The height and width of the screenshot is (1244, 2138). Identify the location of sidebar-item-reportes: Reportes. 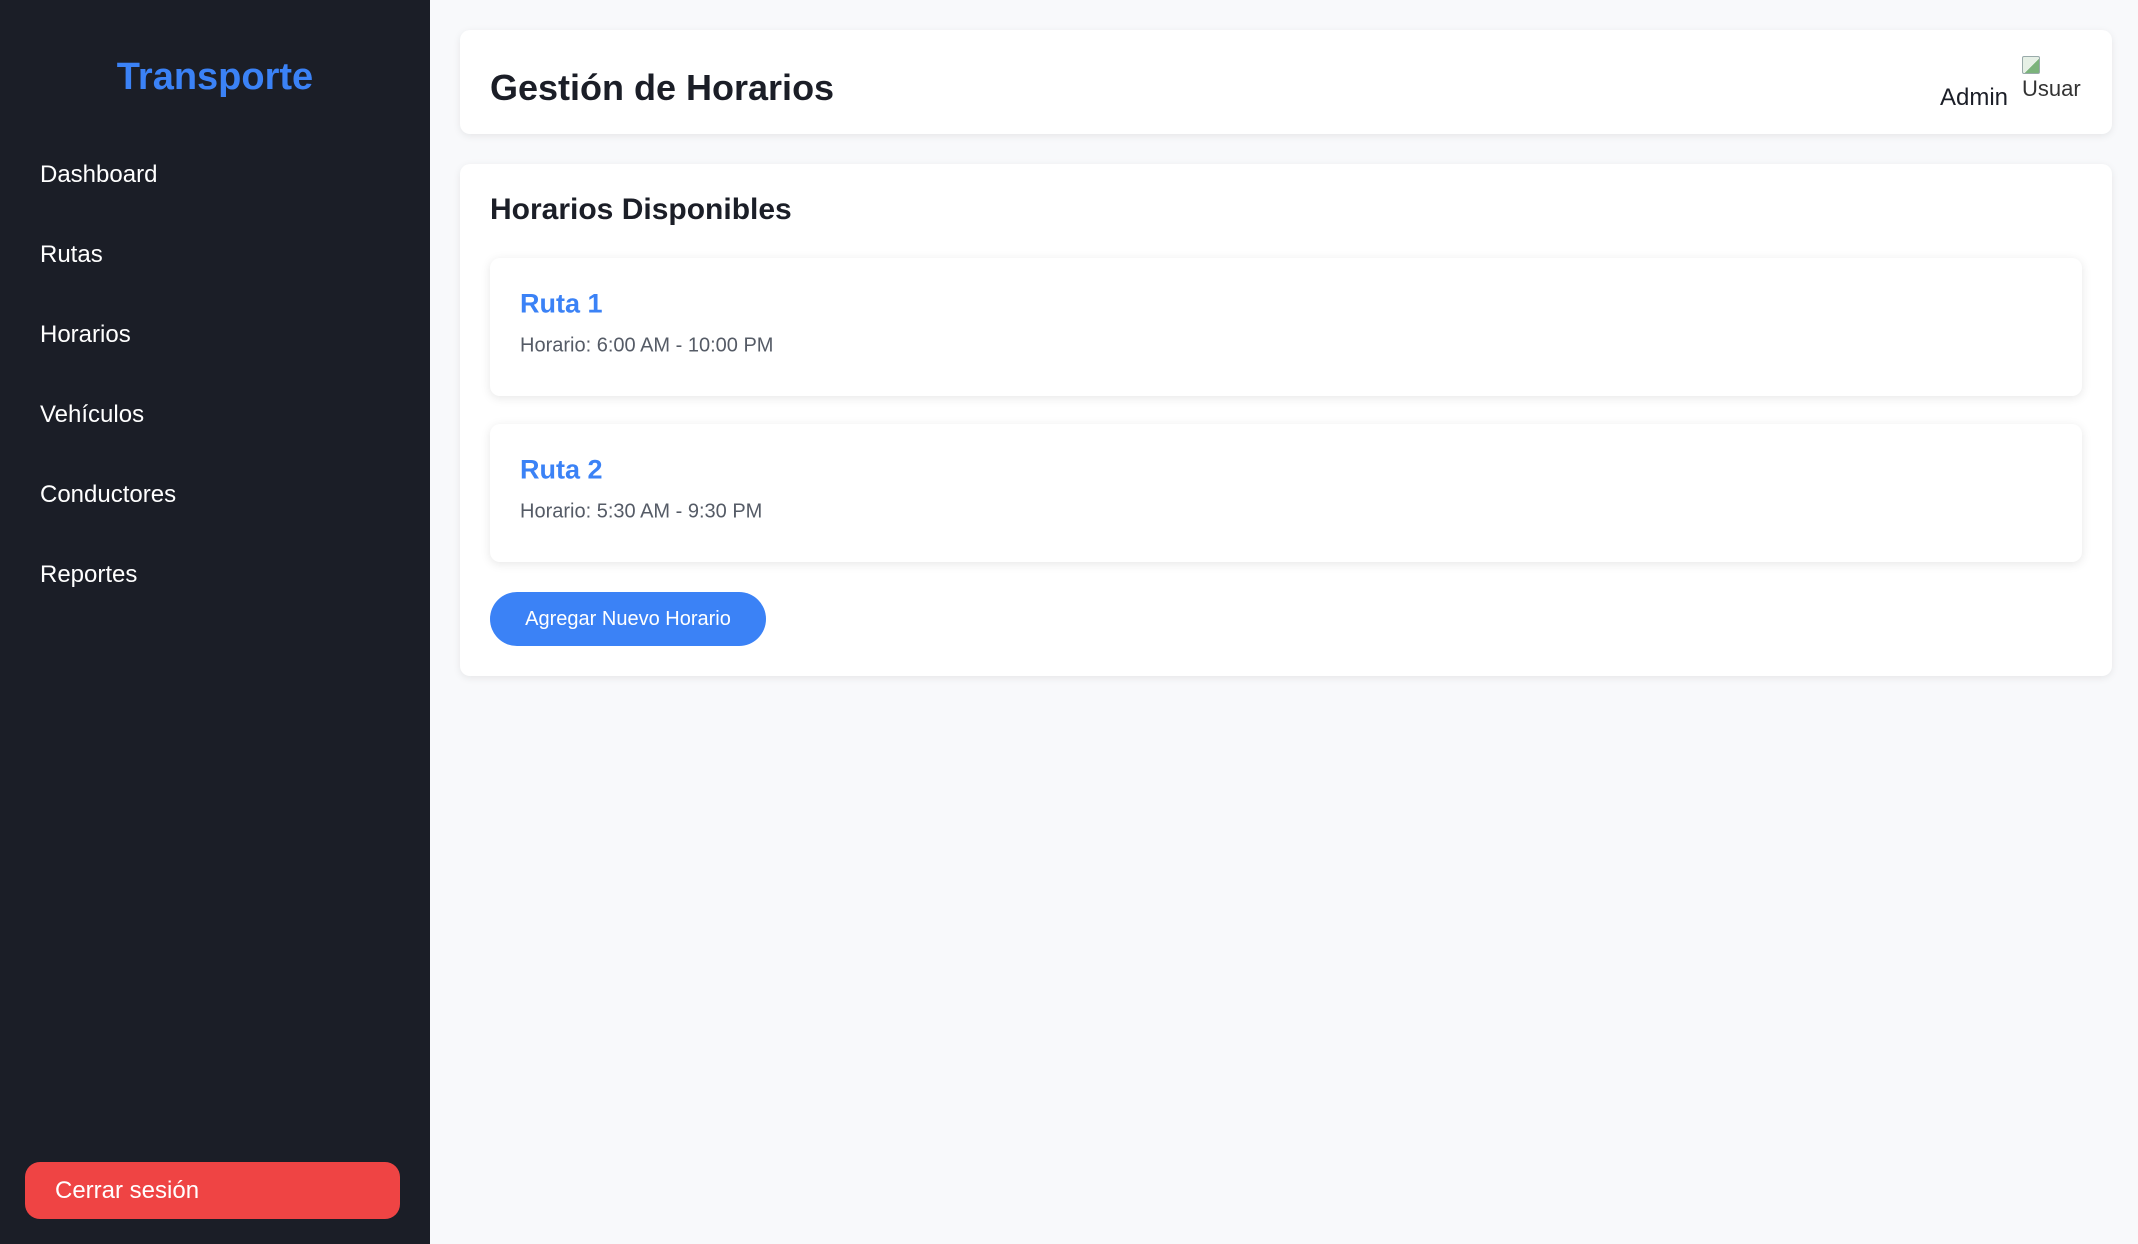
(215, 588).